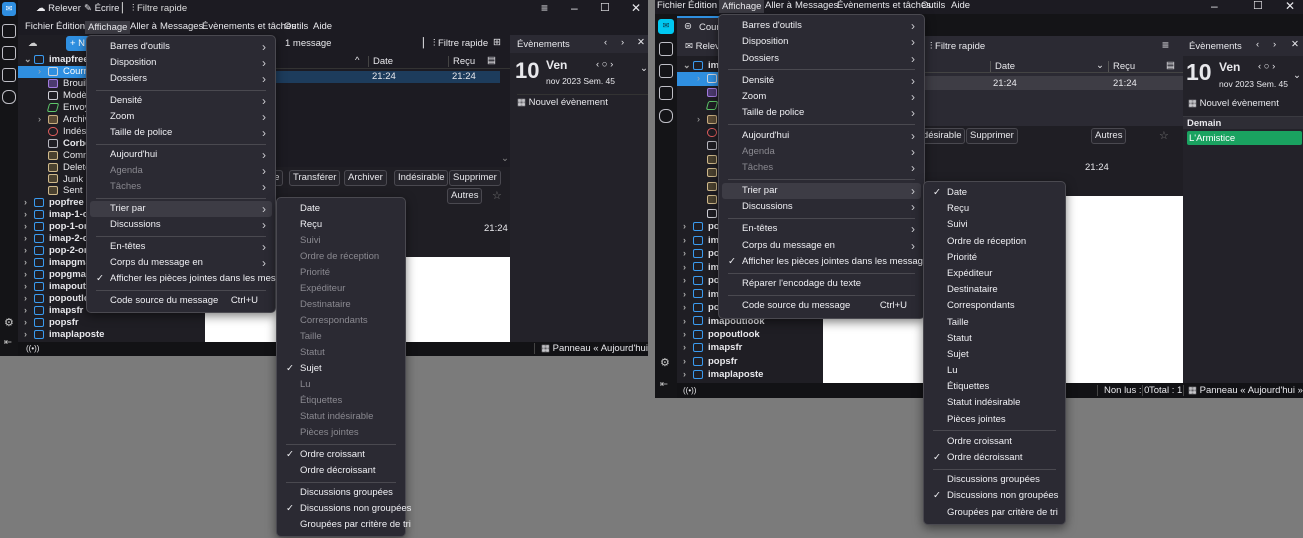 The height and width of the screenshot is (538, 1303). Describe the element at coordinates (960, 5) in the screenshot. I see `menubar-aide: Aide` at that location.